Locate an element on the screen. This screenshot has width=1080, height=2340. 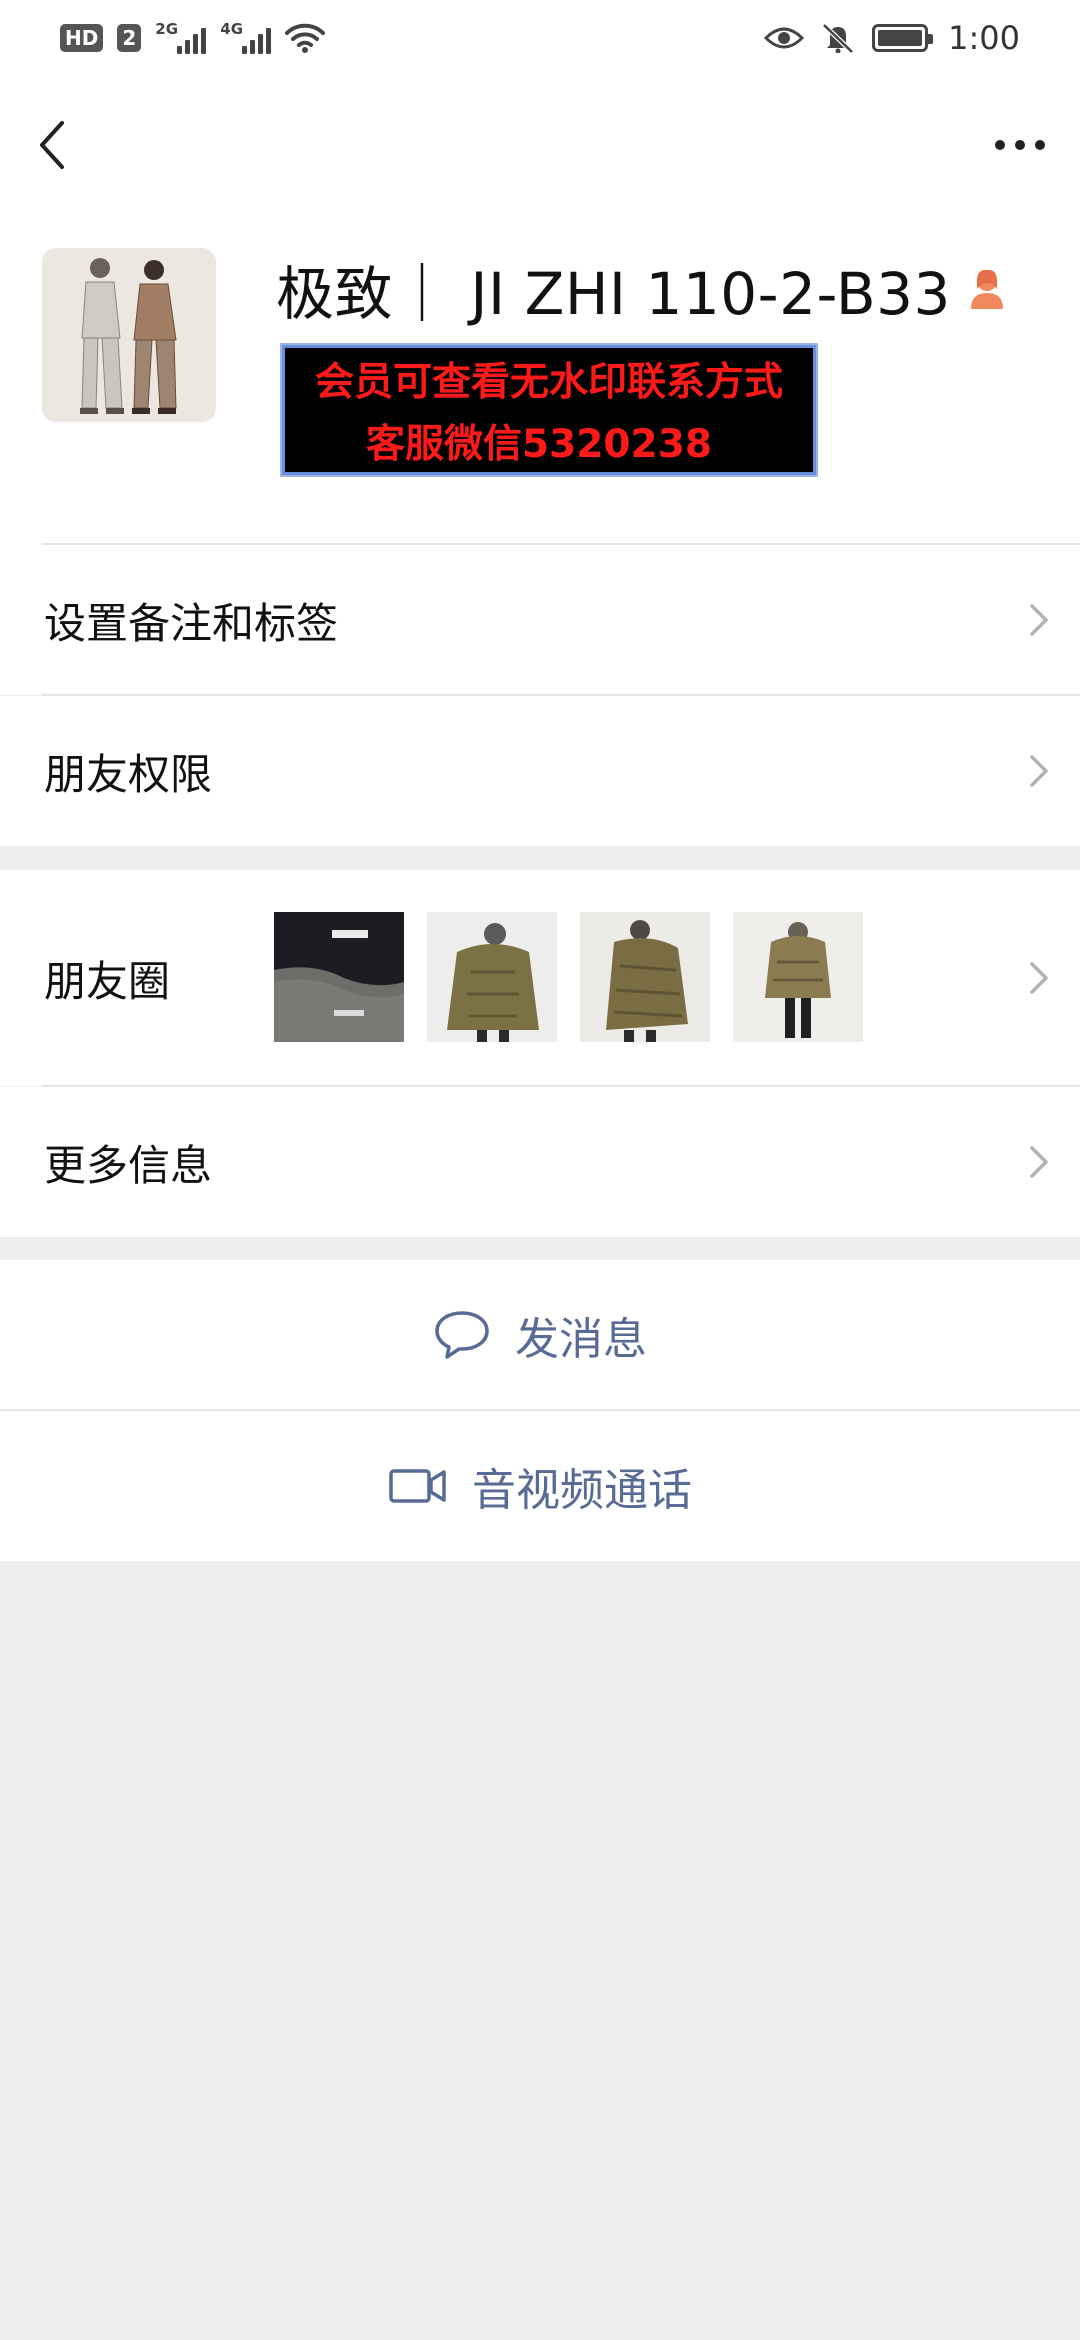
cell-more-info-label: 更多信息 is located at coordinates (128, 1165).